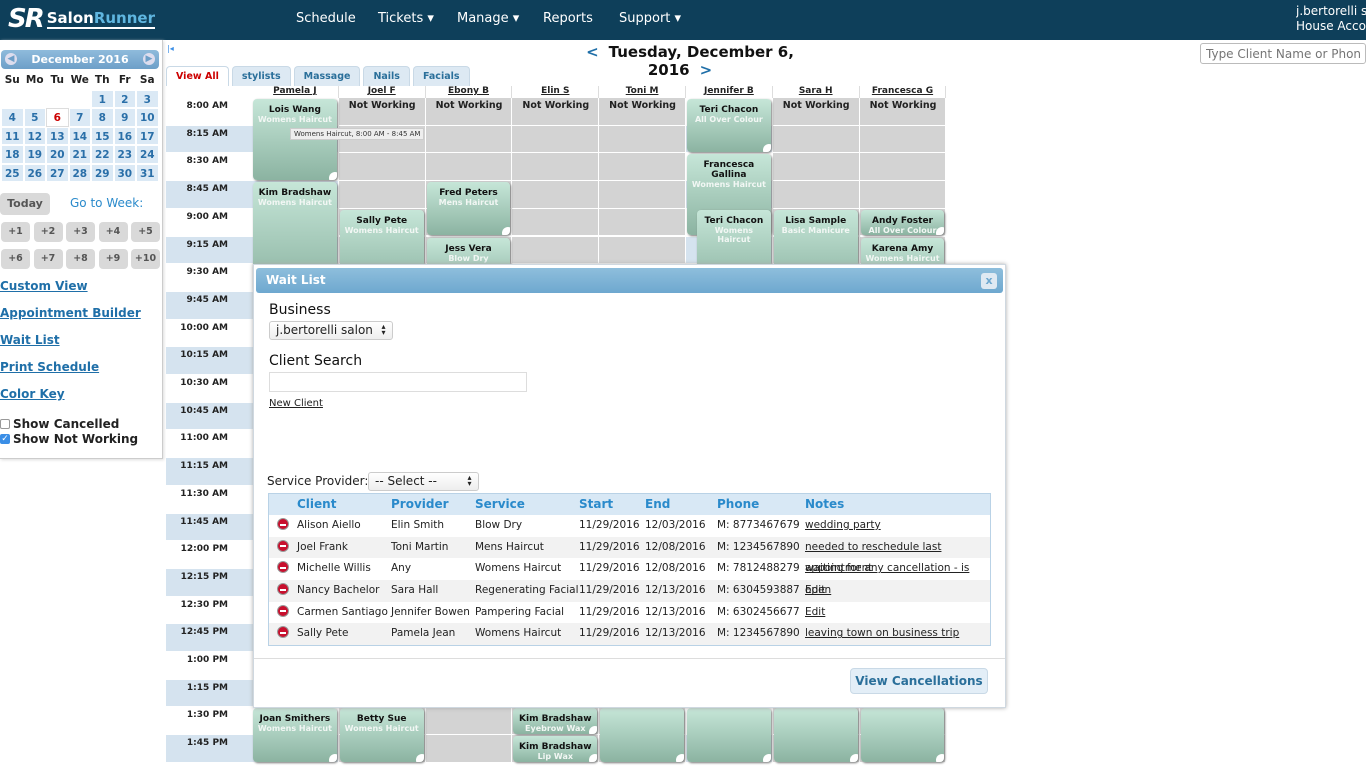  Describe the element at coordinates (124, 154) in the screenshot. I see `calendar-day: 23` at that location.